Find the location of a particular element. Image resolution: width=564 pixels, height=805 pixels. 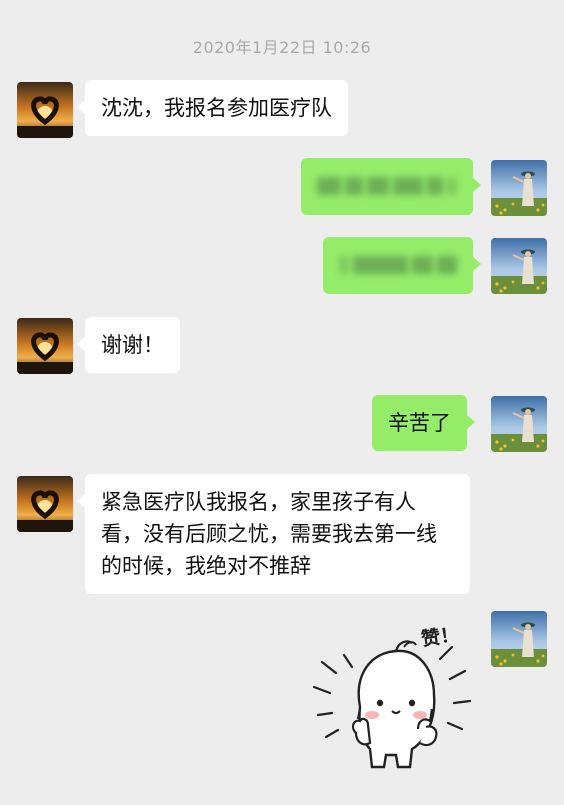

thumbs-up-sticker: 赞！ is located at coordinates (392, 697).